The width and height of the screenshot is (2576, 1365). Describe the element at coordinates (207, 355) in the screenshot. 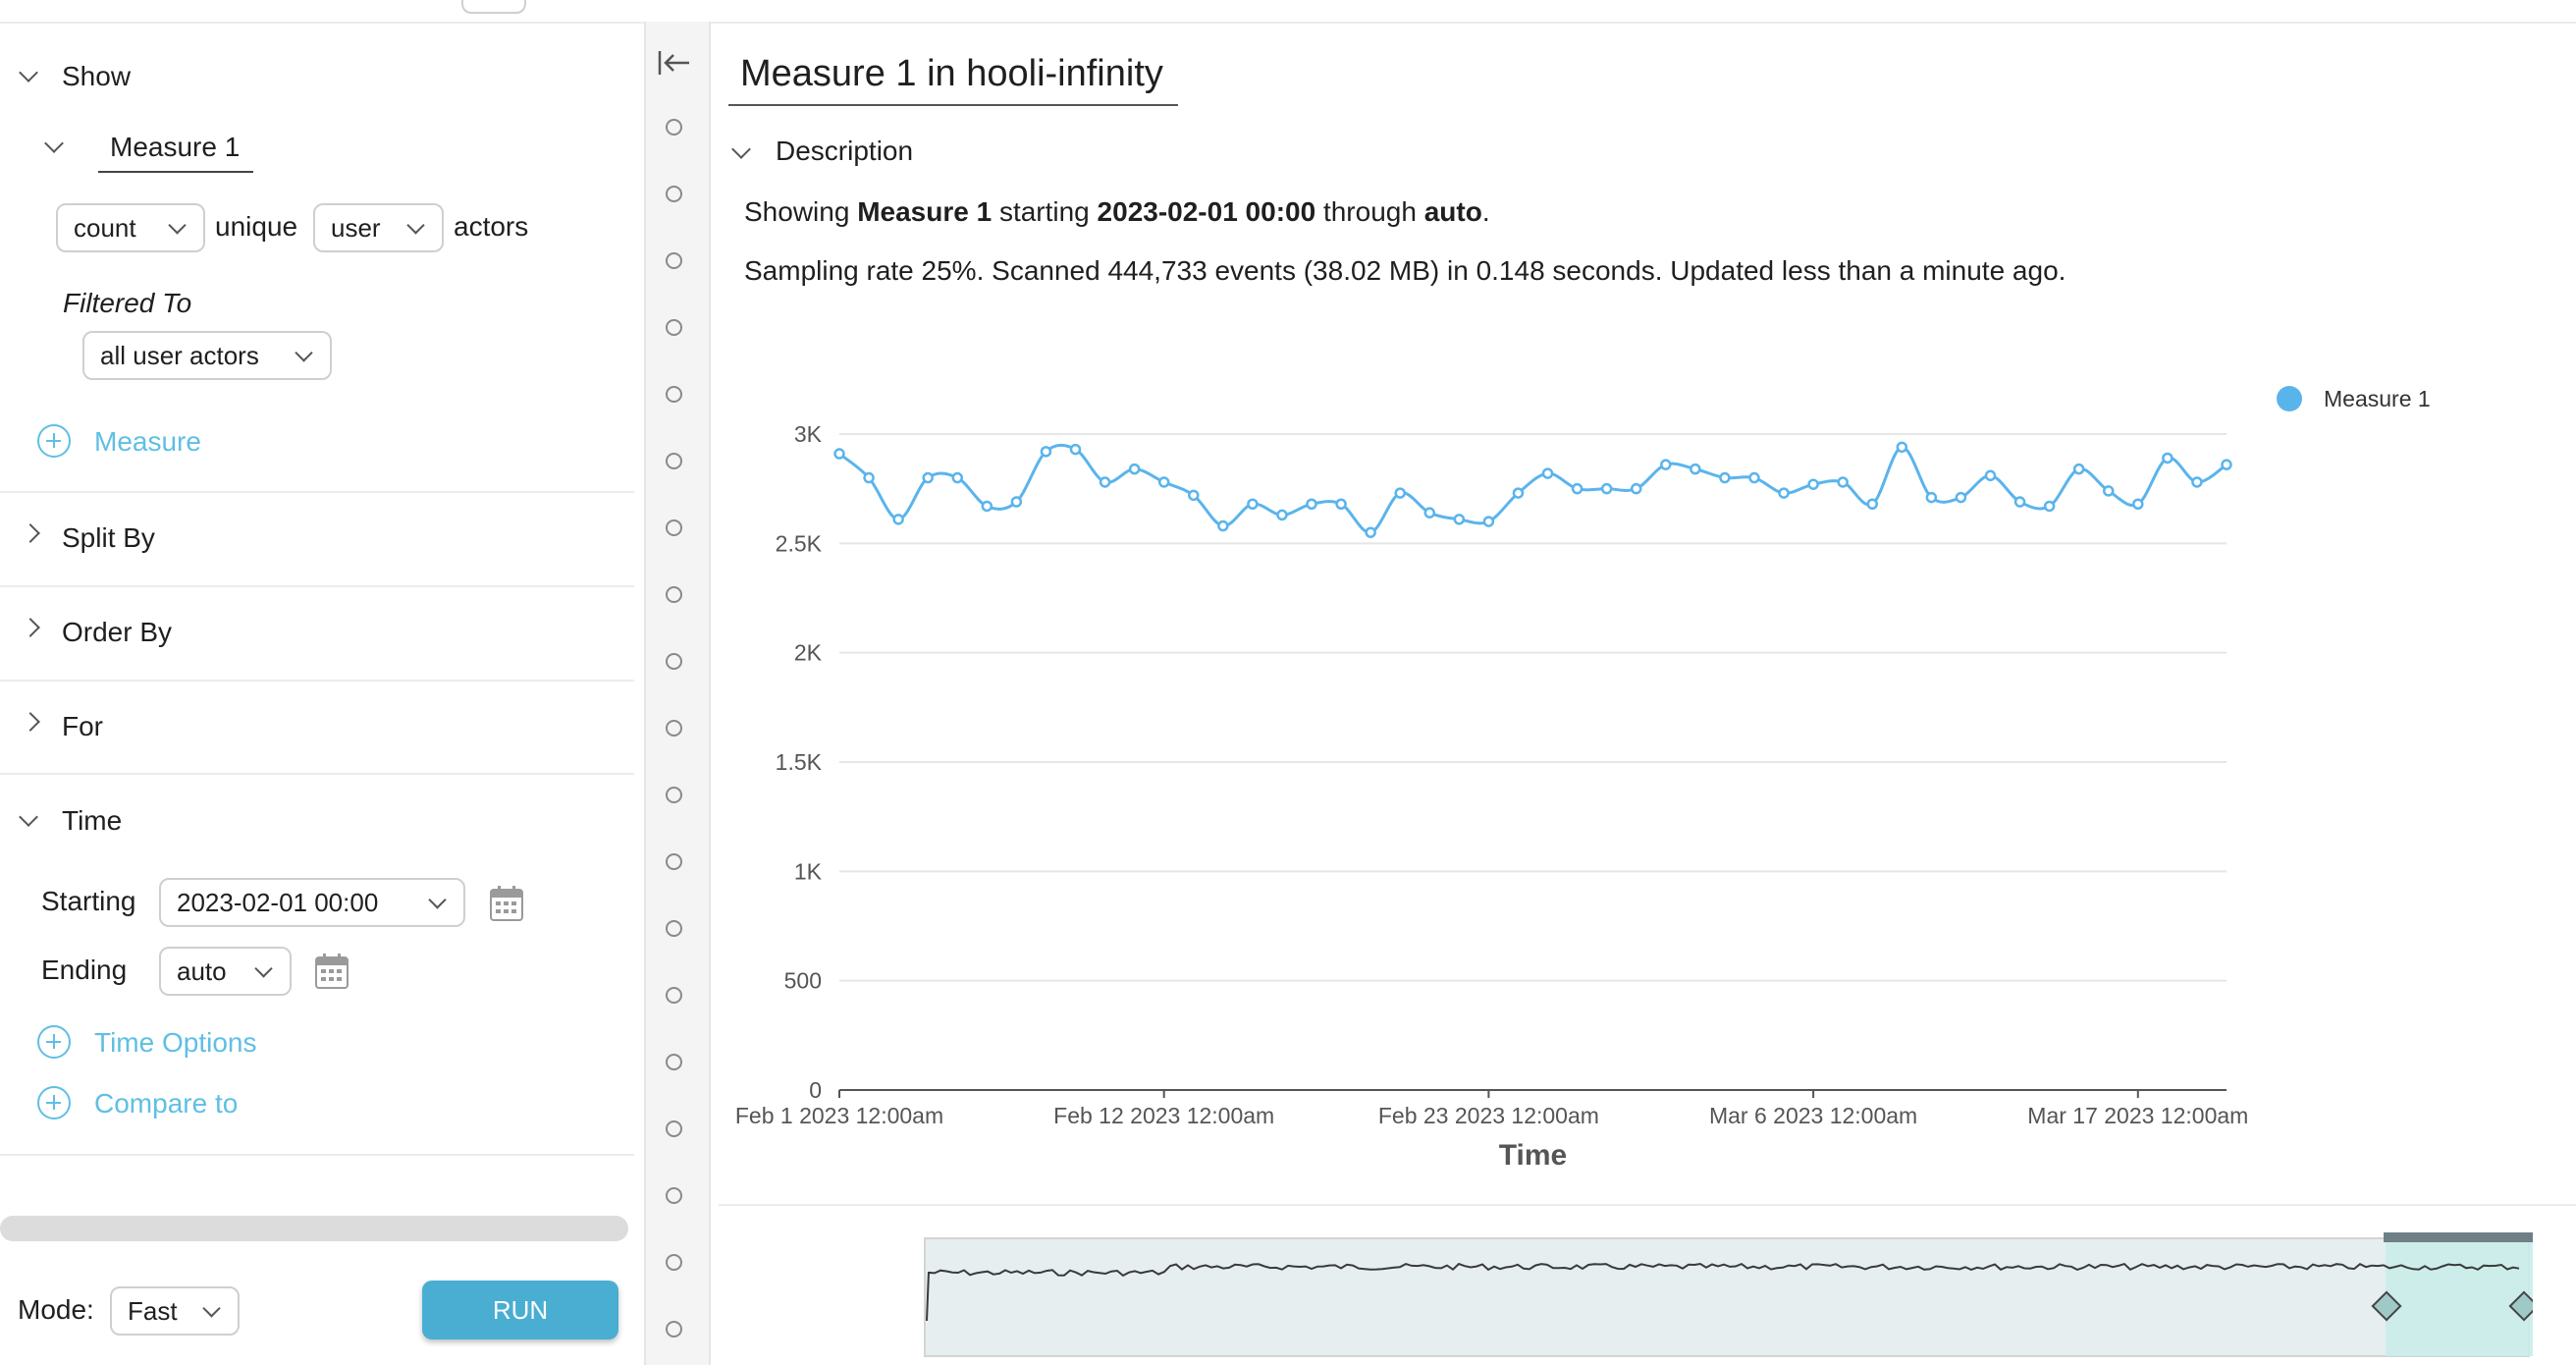

I see `filter-select: all user actors` at that location.